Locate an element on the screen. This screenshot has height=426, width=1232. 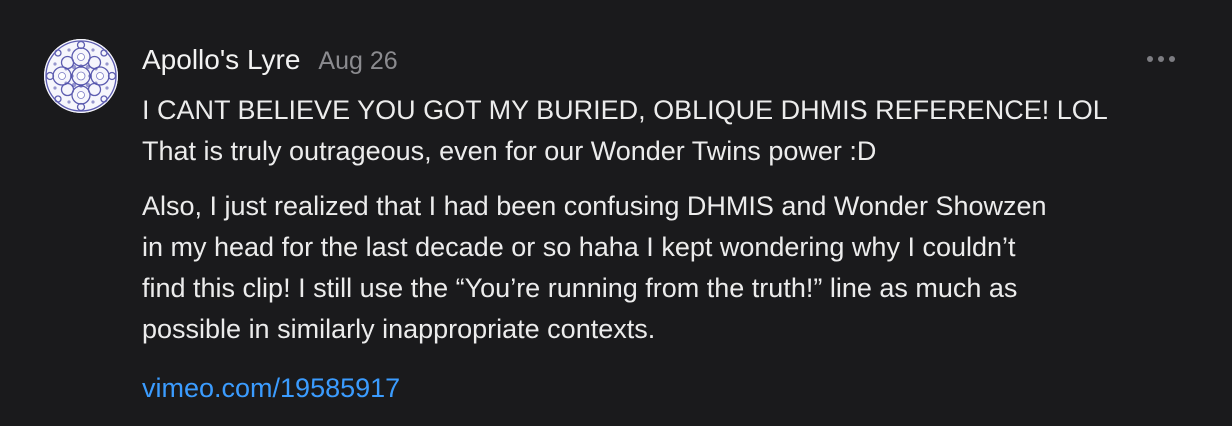
comment-date: Aug 26 is located at coordinates (357, 61).